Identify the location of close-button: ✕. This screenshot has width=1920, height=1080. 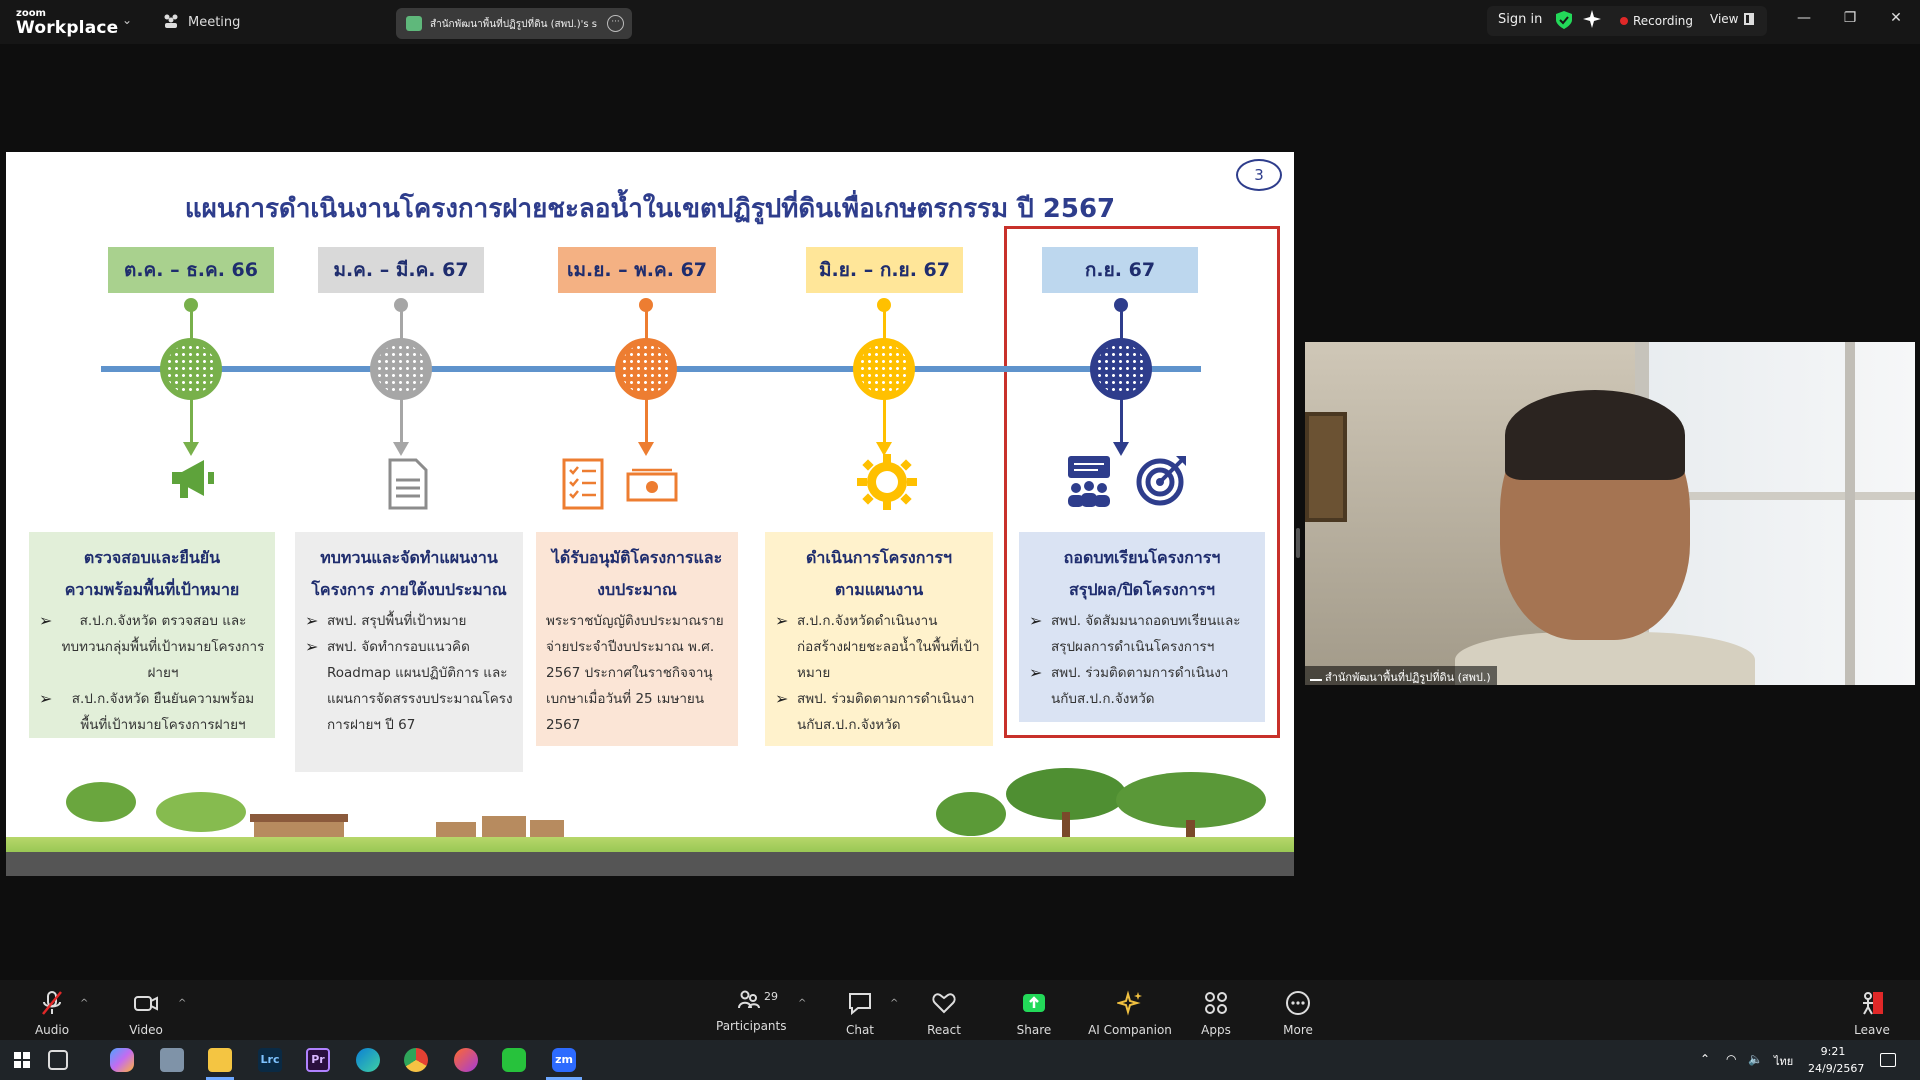
(1896, 18).